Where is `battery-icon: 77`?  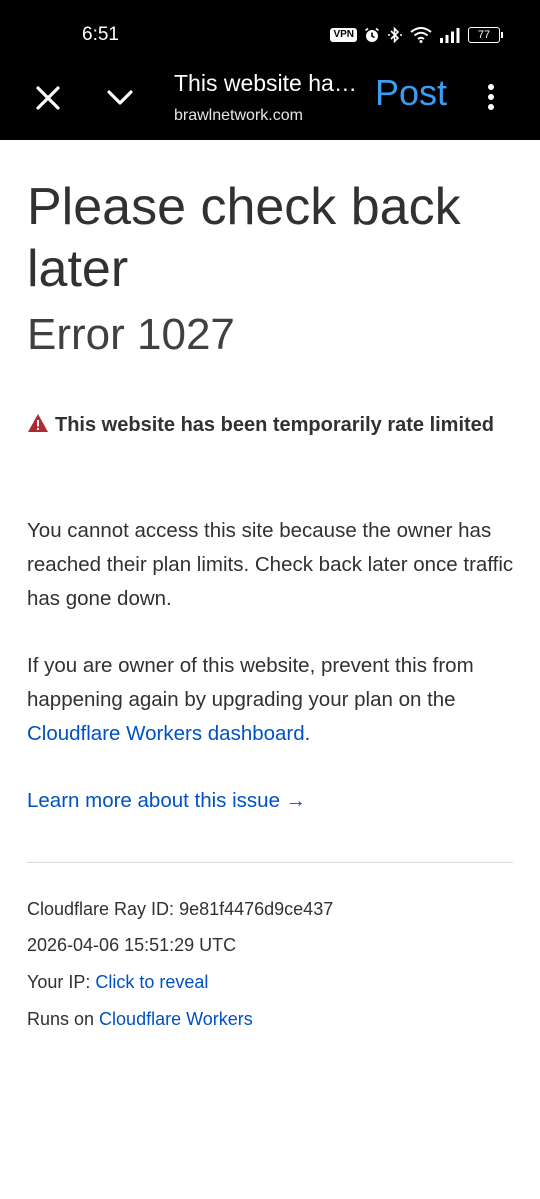 battery-icon: 77 is located at coordinates (485, 35).